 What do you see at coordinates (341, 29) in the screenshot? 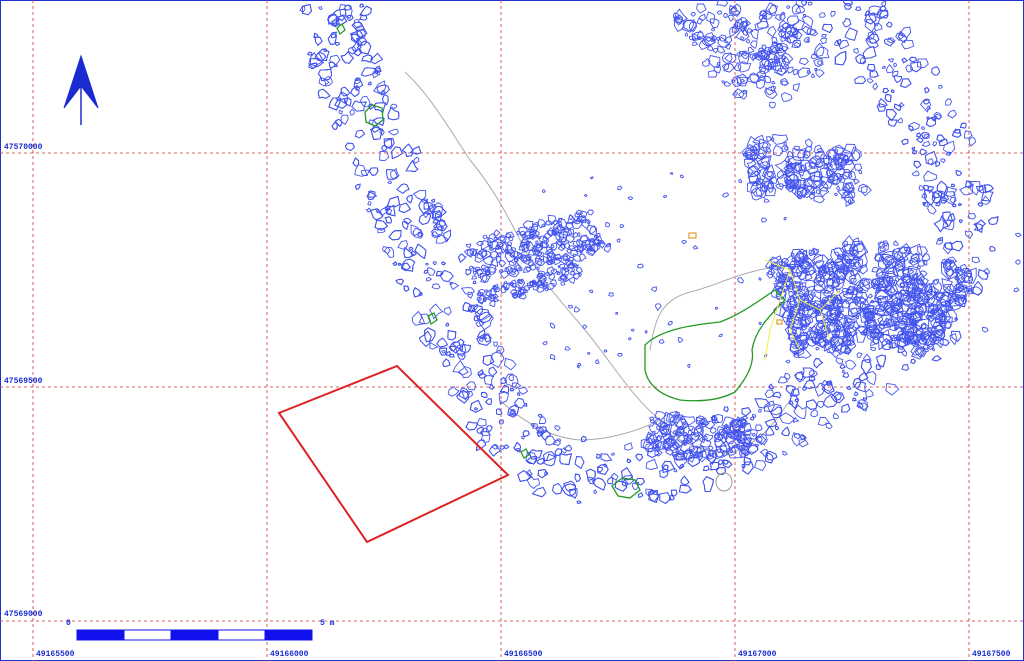
I see `vegetation-area-north` at bounding box center [341, 29].